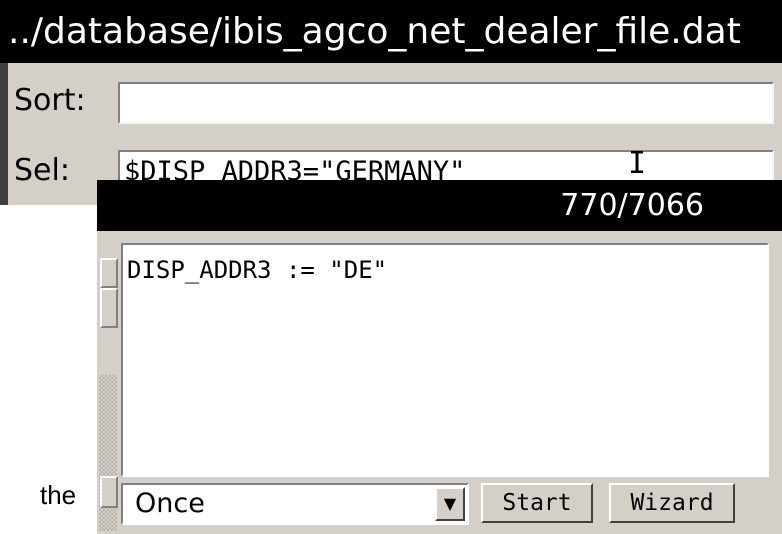  I want to click on sort-input, so click(446, 103).